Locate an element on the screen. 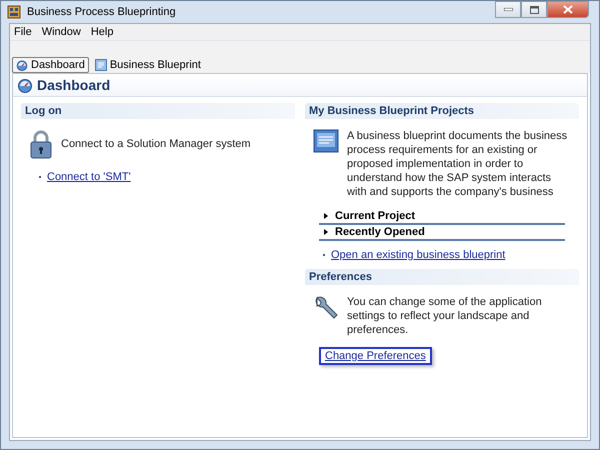 Image resolution: width=600 pixels, height=450 pixels. preferences-description: You can change some of the application settings to reflect your landscape and preferences. is located at coordinates (445, 316).